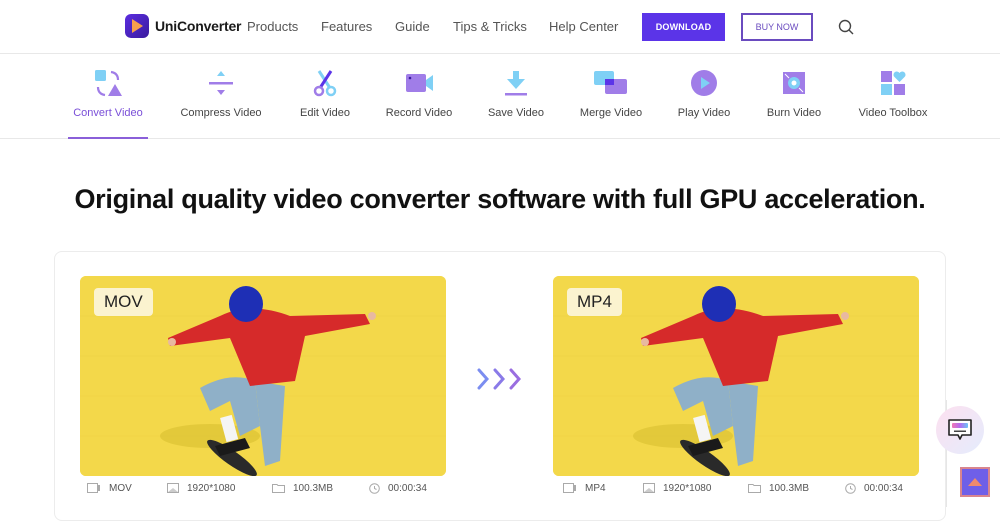  What do you see at coordinates (584, 488) in the screenshot?
I see `target-format: MP4` at bounding box center [584, 488].